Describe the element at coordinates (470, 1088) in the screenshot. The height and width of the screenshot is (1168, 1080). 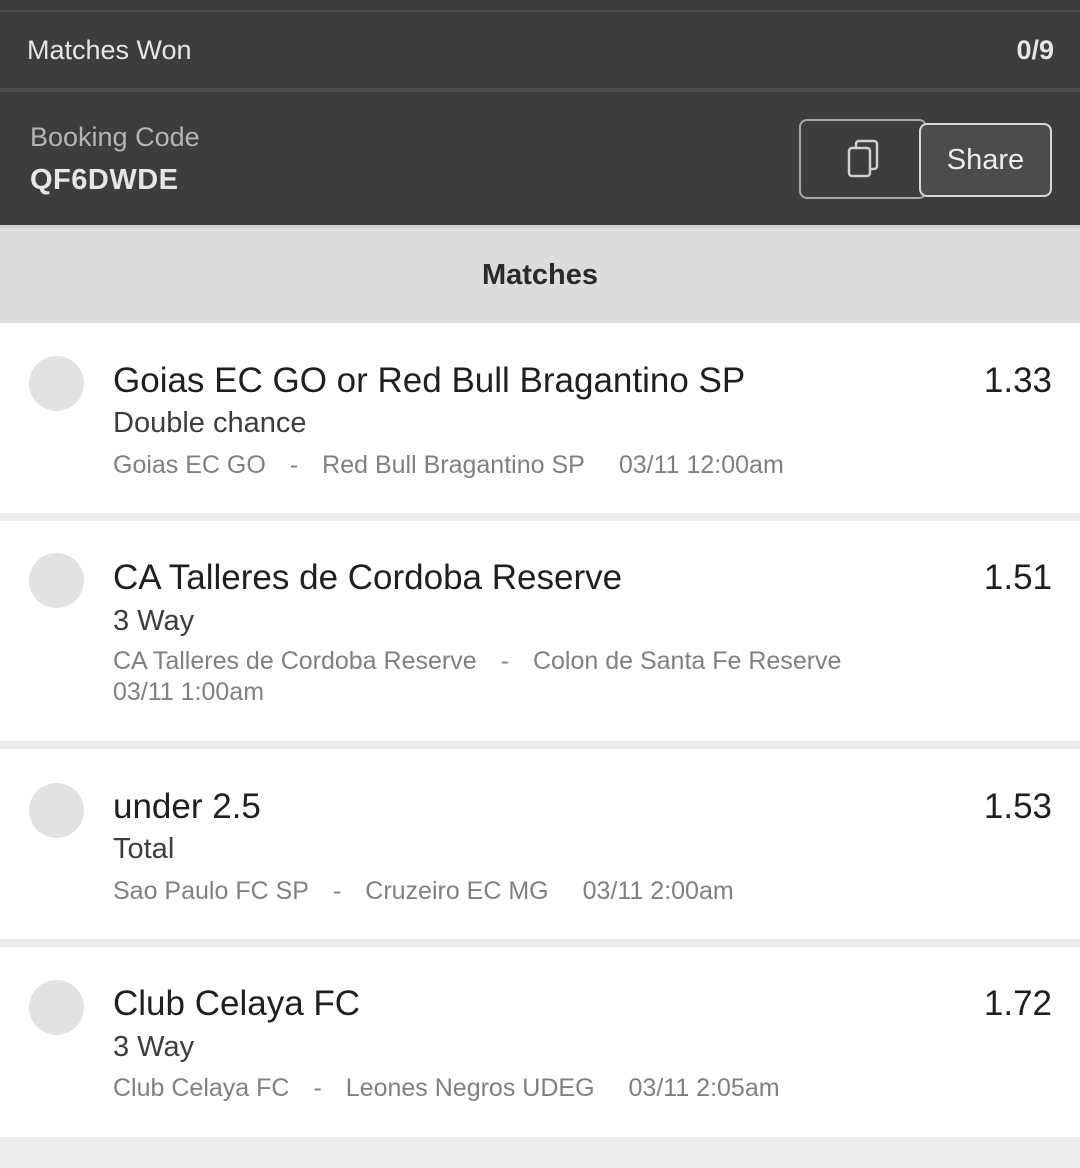
I see `away-team: Leones Negros UDEG` at that location.